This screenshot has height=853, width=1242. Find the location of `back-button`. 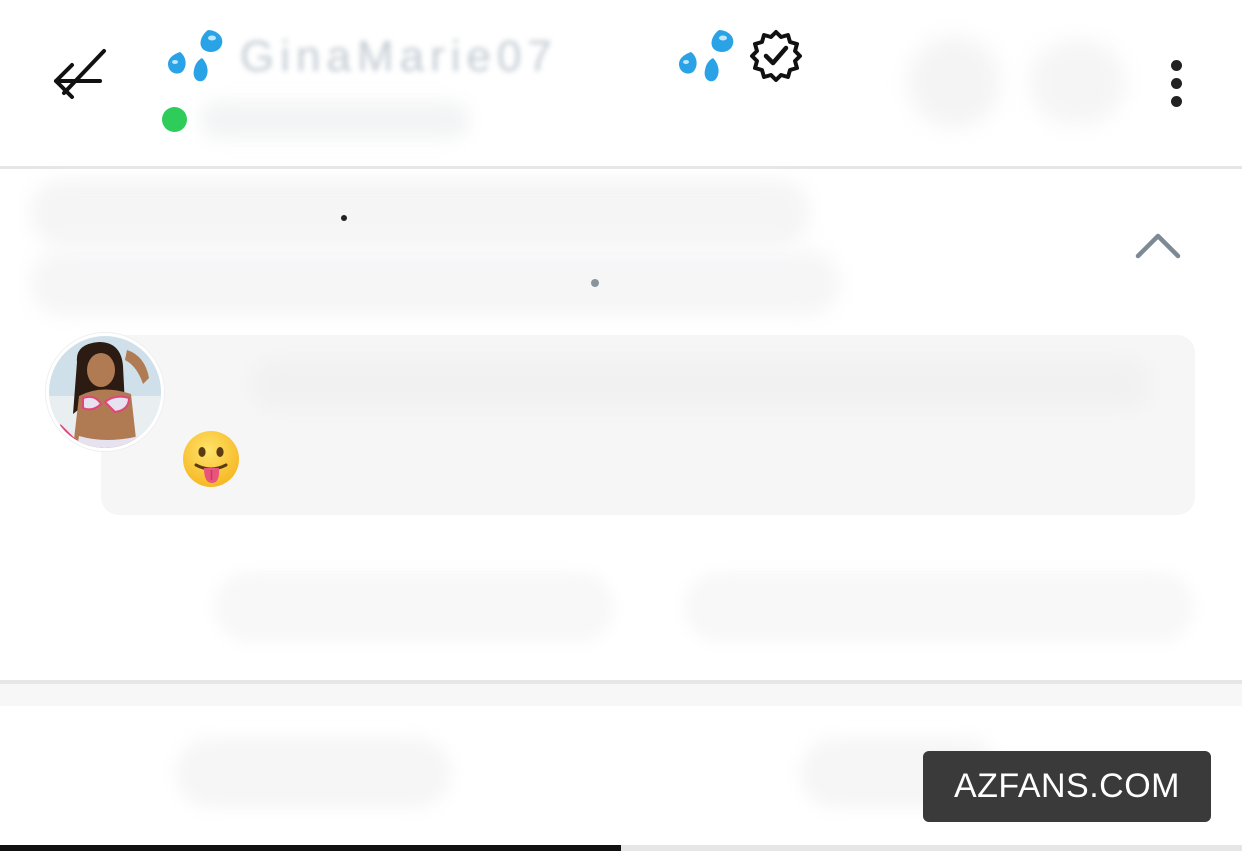

back-button is located at coordinates (80, 73).